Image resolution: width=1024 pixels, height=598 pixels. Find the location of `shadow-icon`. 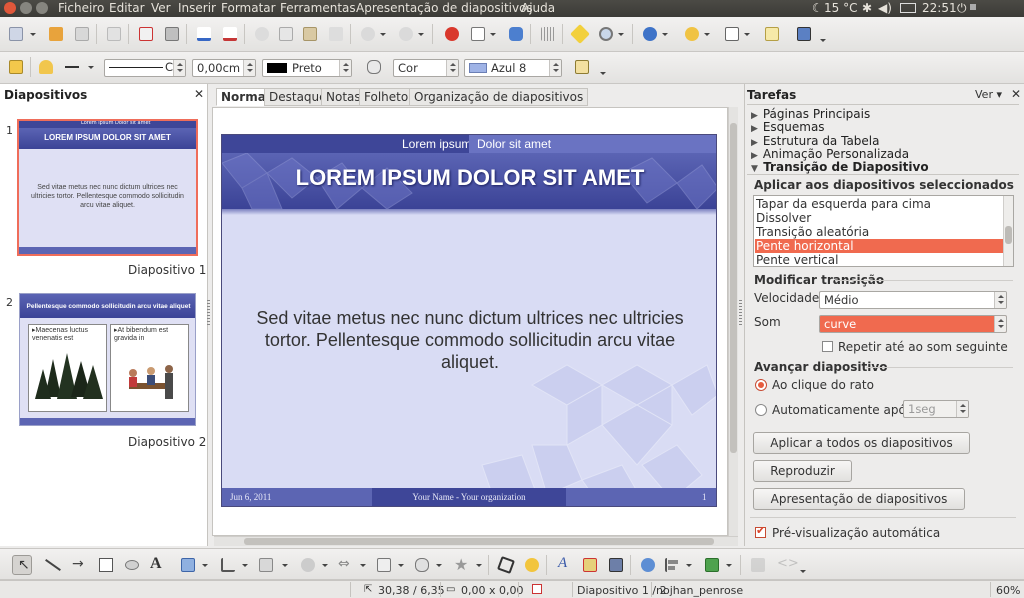

shadow-icon is located at coordinates (582, 67).